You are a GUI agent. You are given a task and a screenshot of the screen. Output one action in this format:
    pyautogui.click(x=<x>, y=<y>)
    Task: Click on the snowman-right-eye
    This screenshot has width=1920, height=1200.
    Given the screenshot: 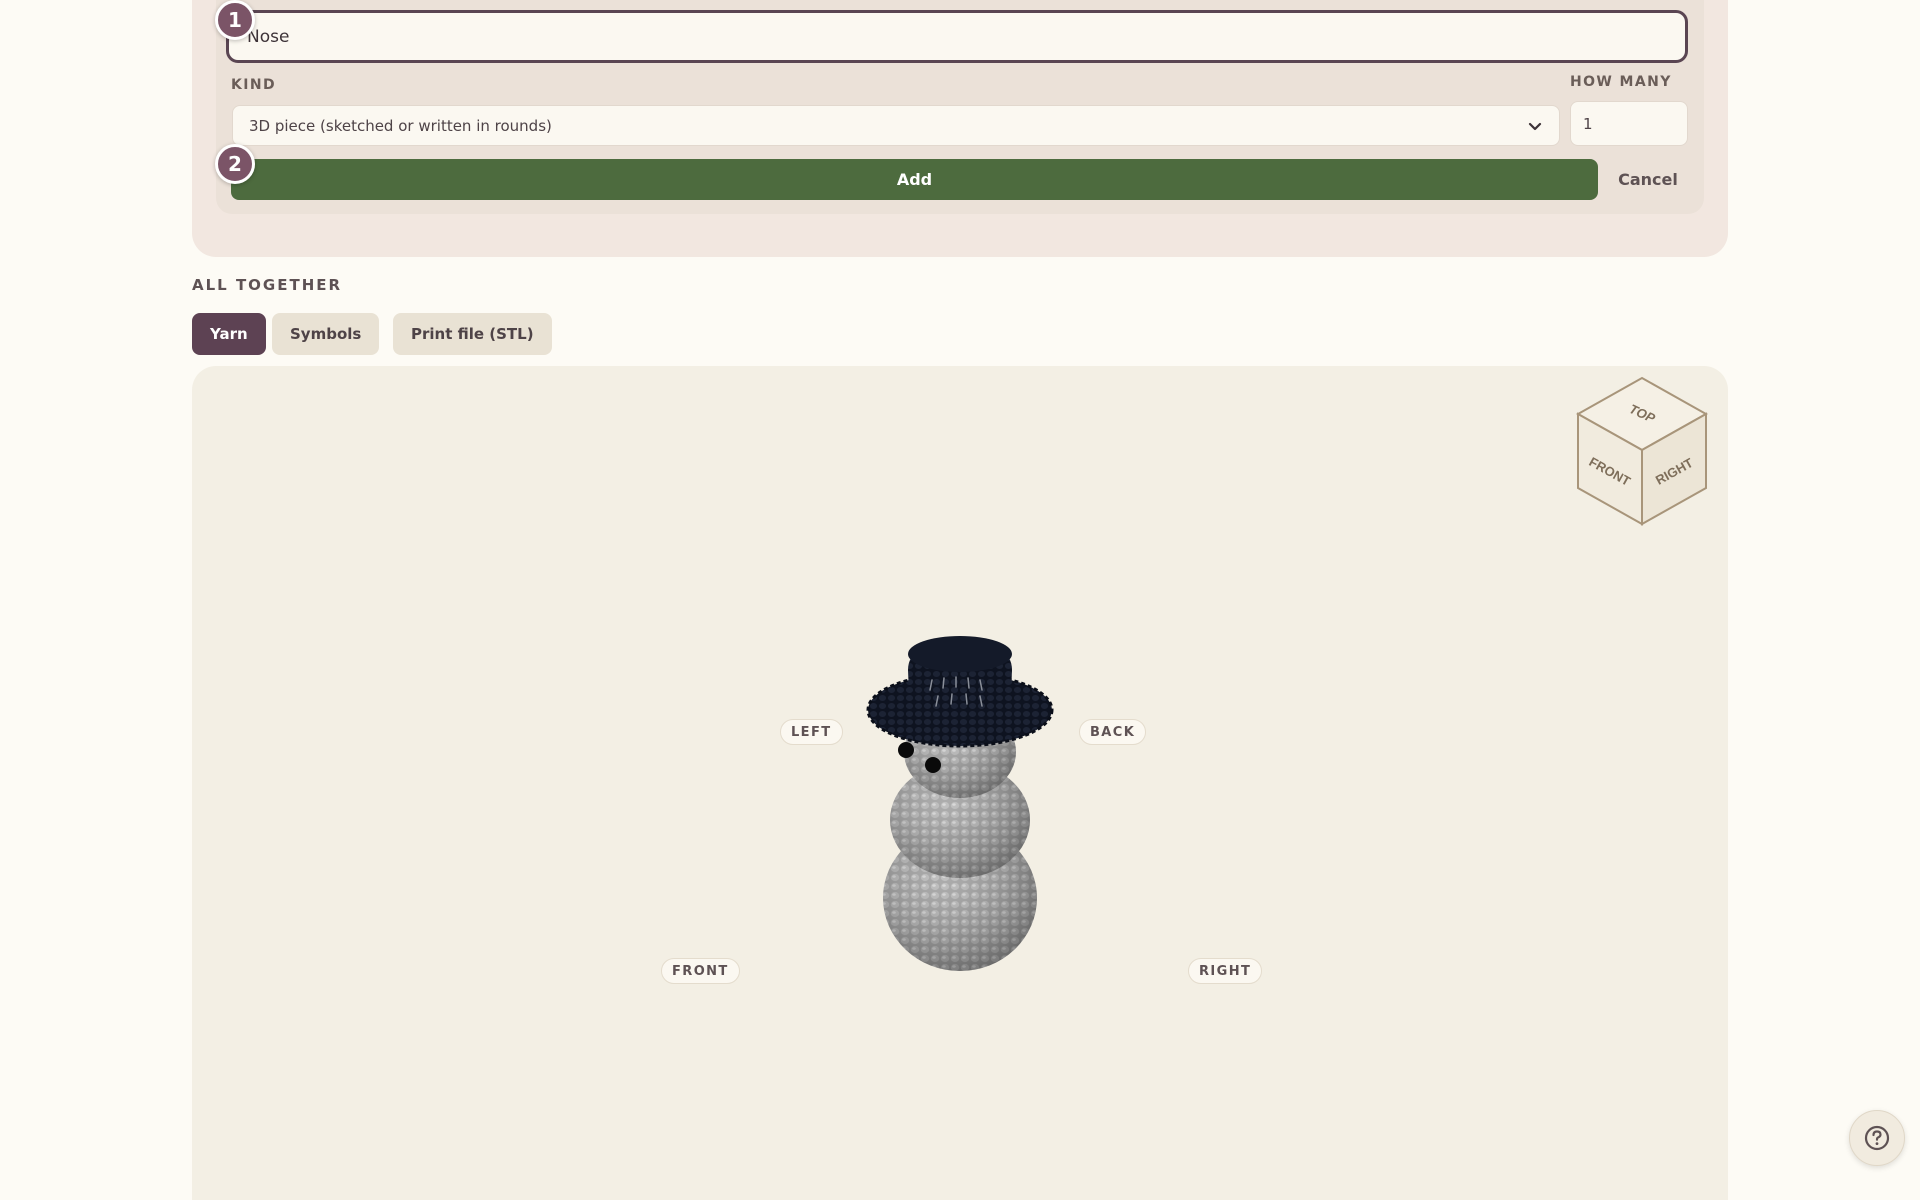 What is the action you would take?
    pyautogui.click(x=933, y=765)
    